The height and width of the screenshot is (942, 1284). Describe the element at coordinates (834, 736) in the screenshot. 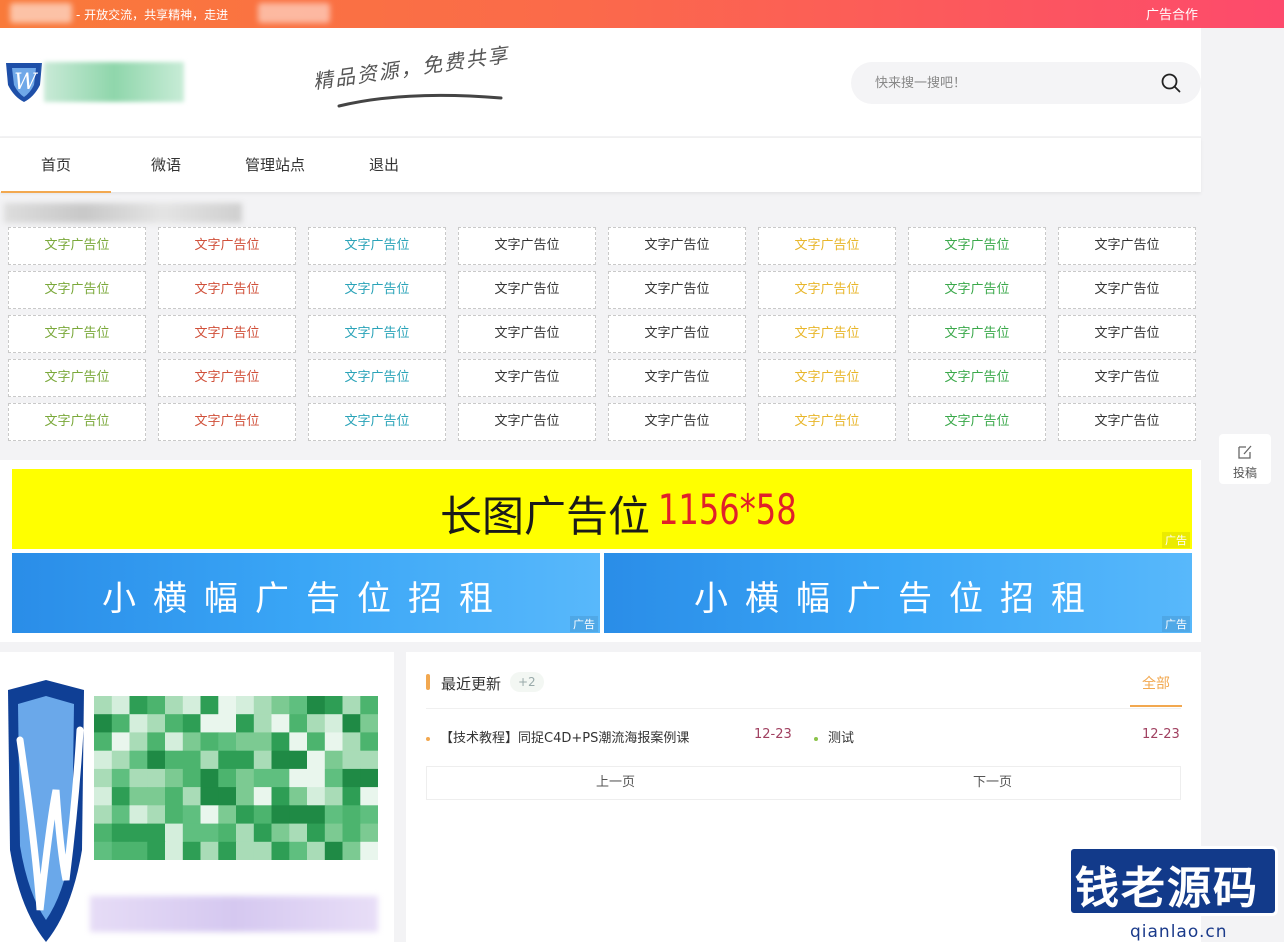

I see `post-link: 测试` at that location.